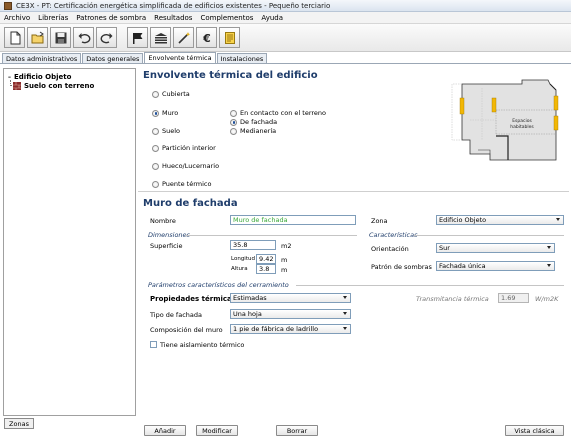  I want to click on wand-icon, so click(183, 37).